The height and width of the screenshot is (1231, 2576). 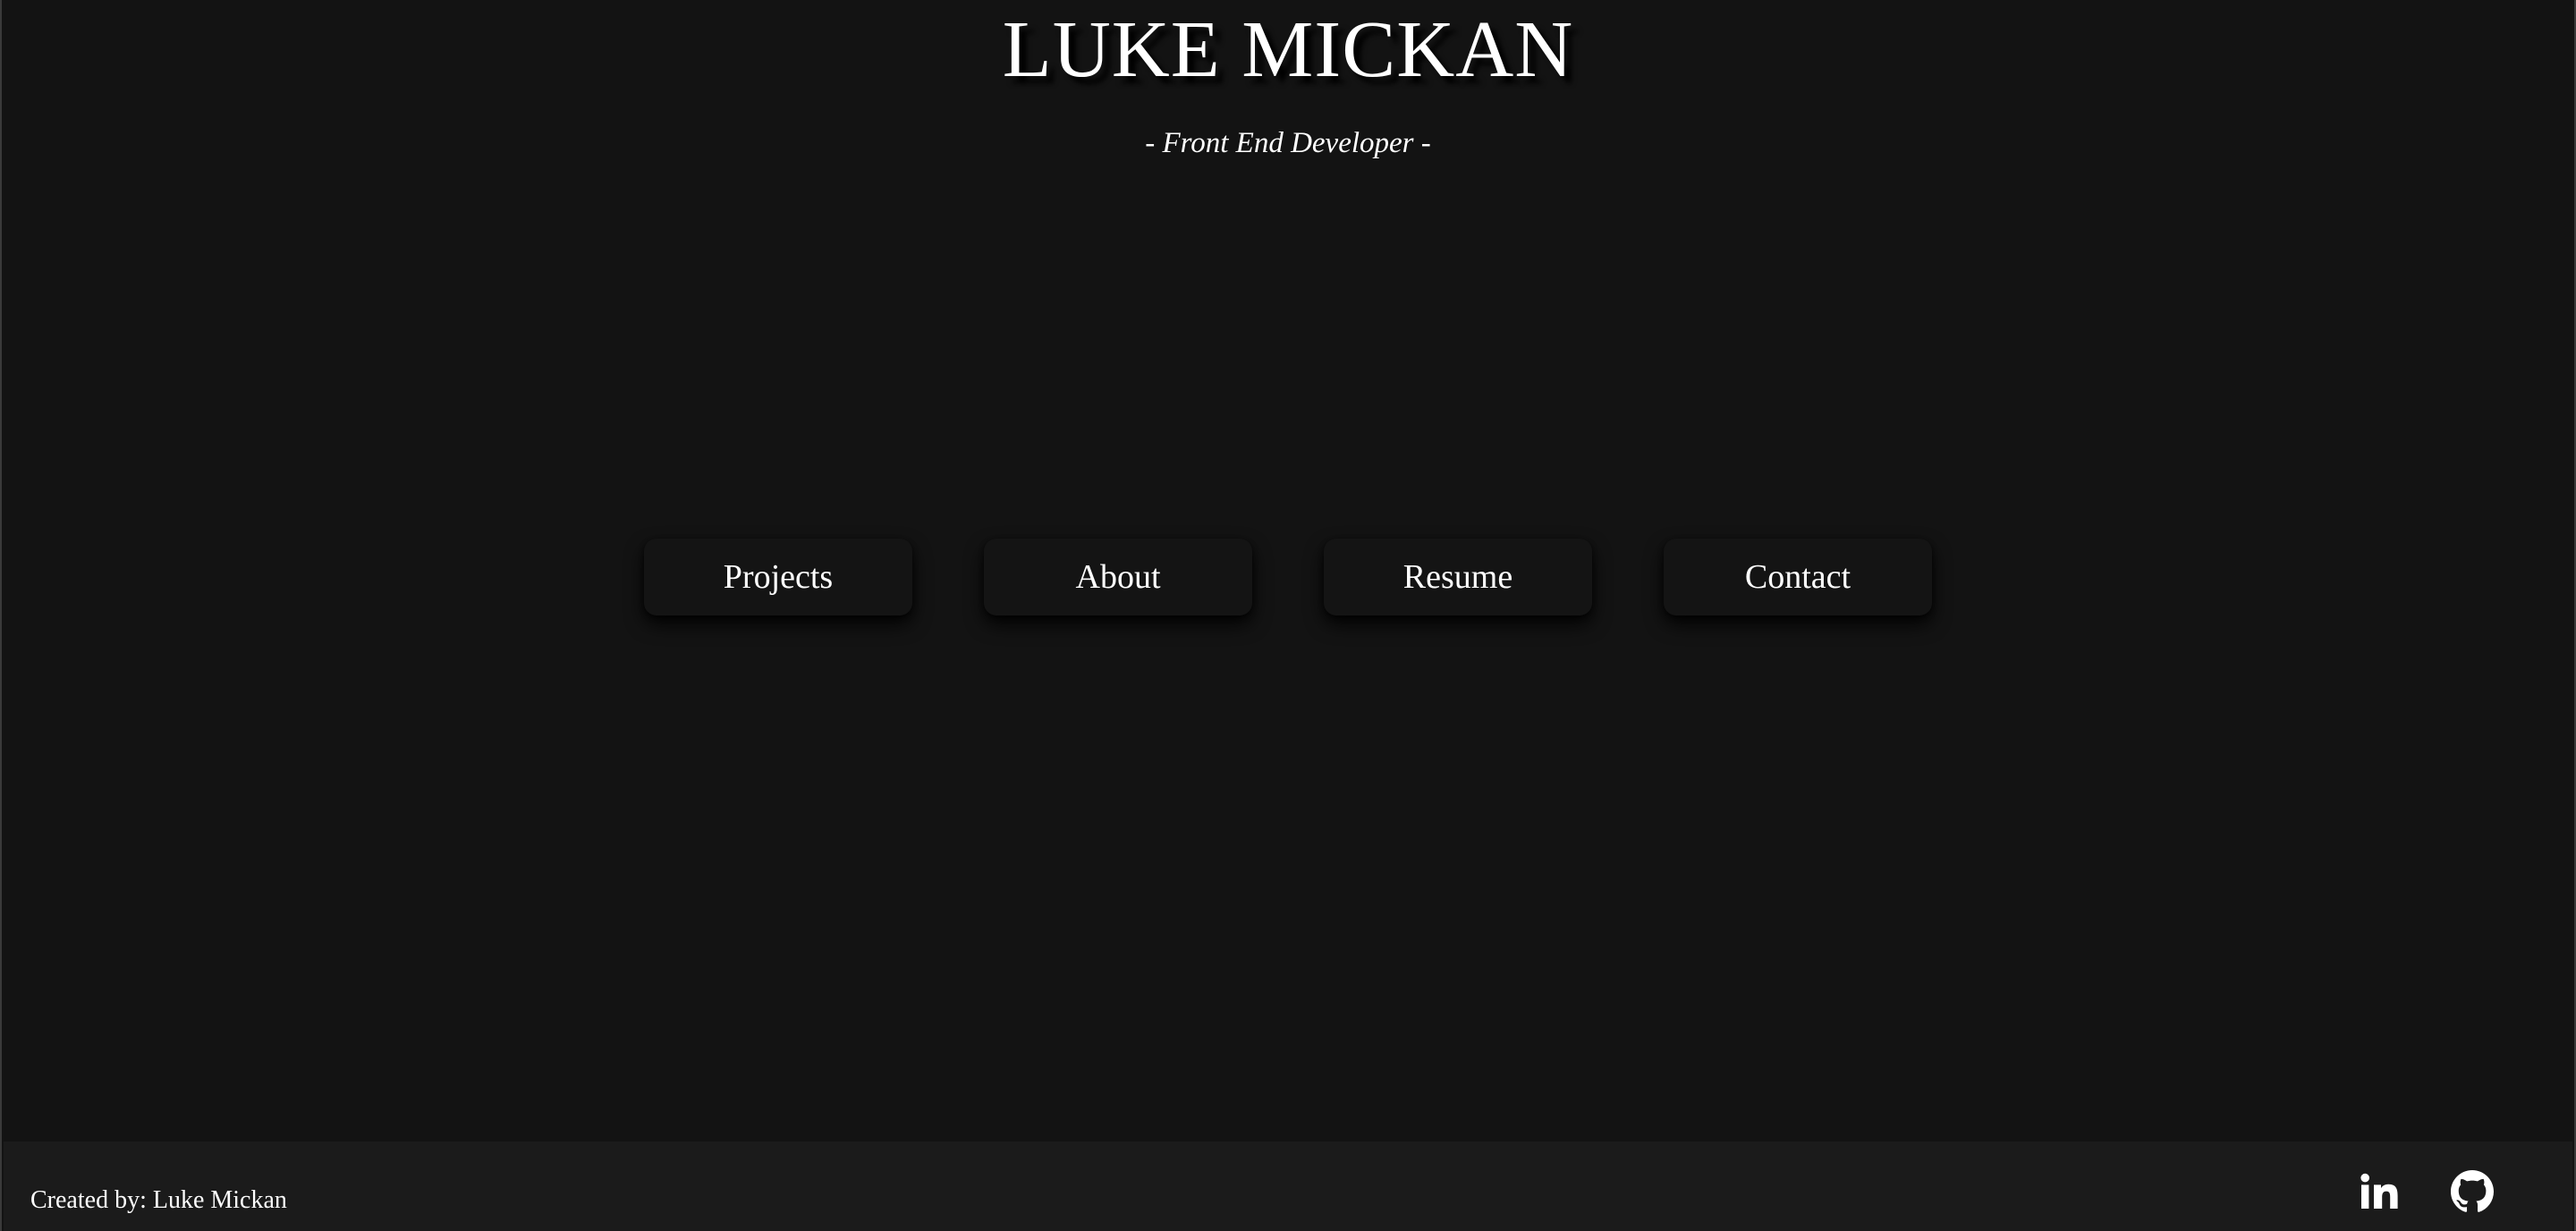 What do you see at coordinates (778, 577) in the screenshot?
I see `nav-button-projects: Projects` at bounding box center [778, 577].